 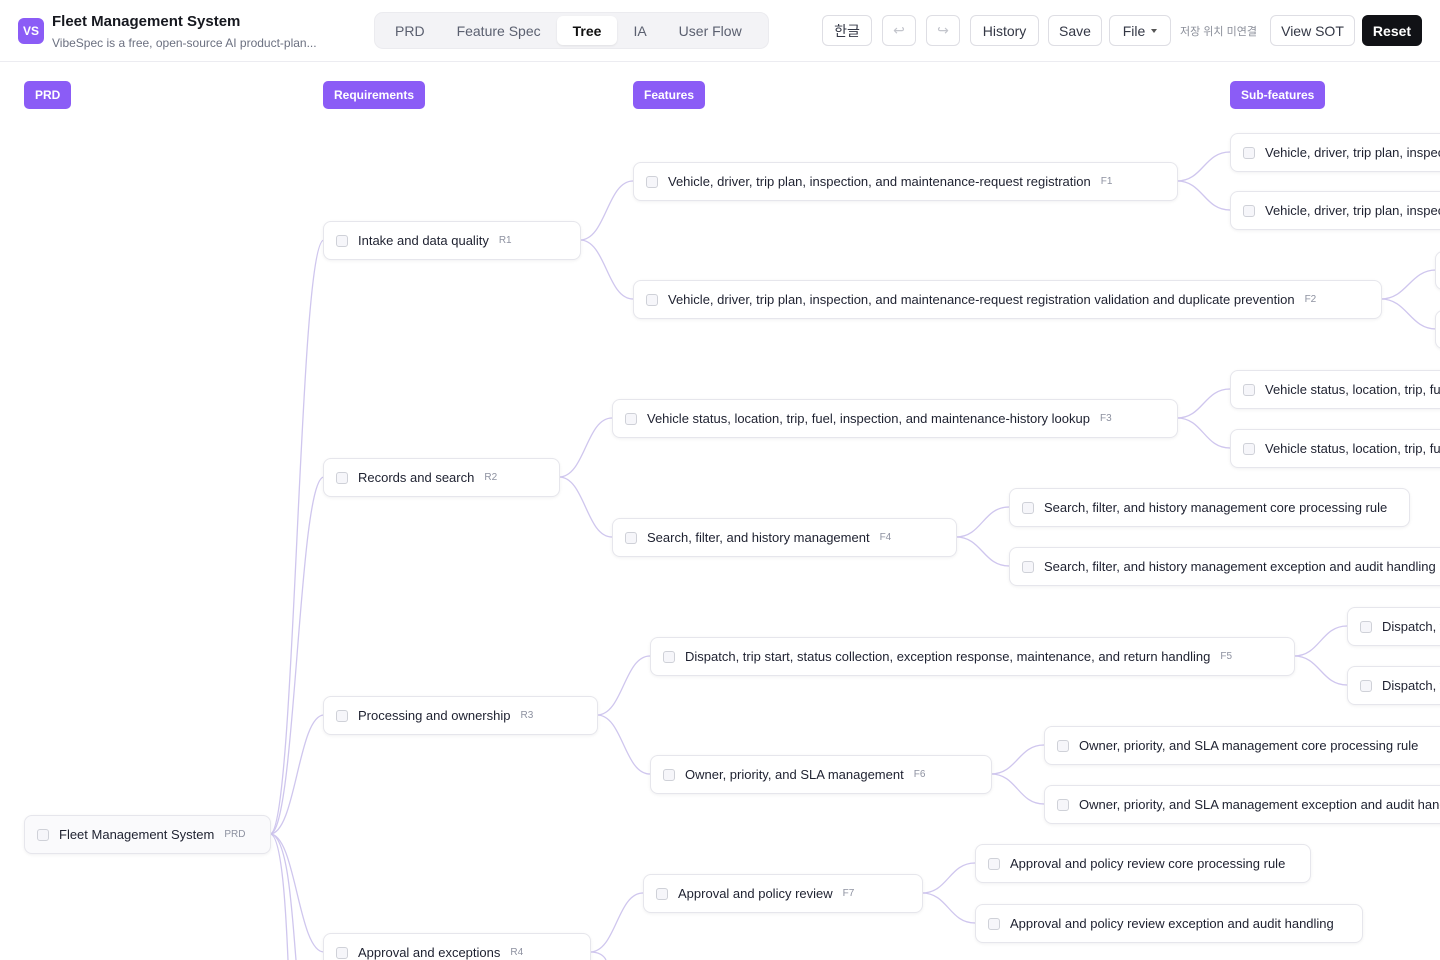 What do you see at coordinates (639, 30) in the screenshot?
I see `tab-ia: IA` at bounding box center [639, 30].